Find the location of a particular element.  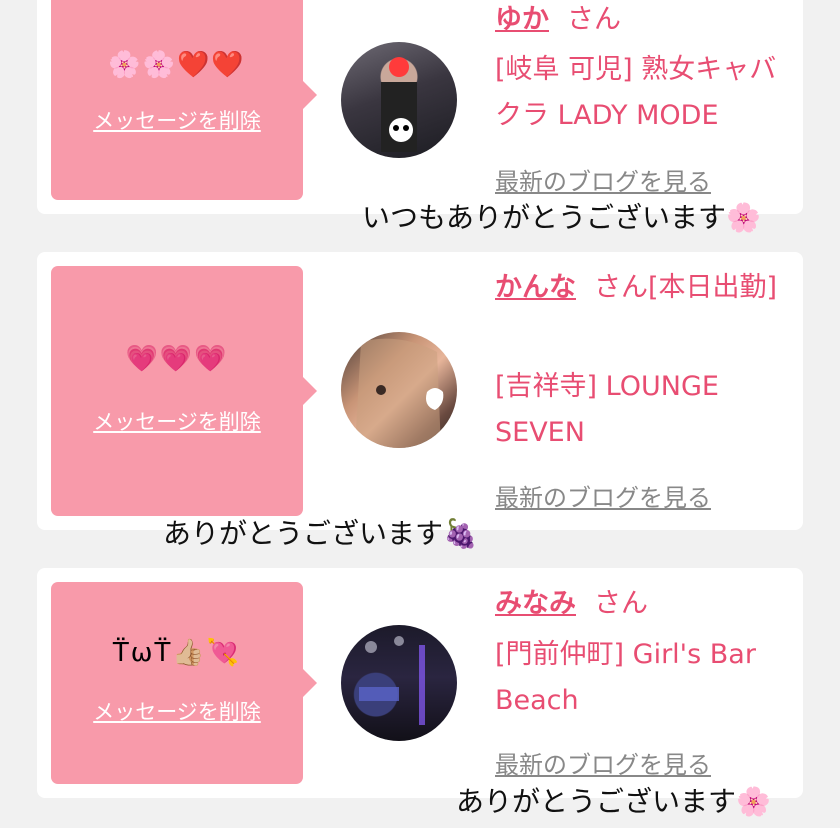

member-name-line: かんな さん[本日出勤] is located at coordinates (640, 288).